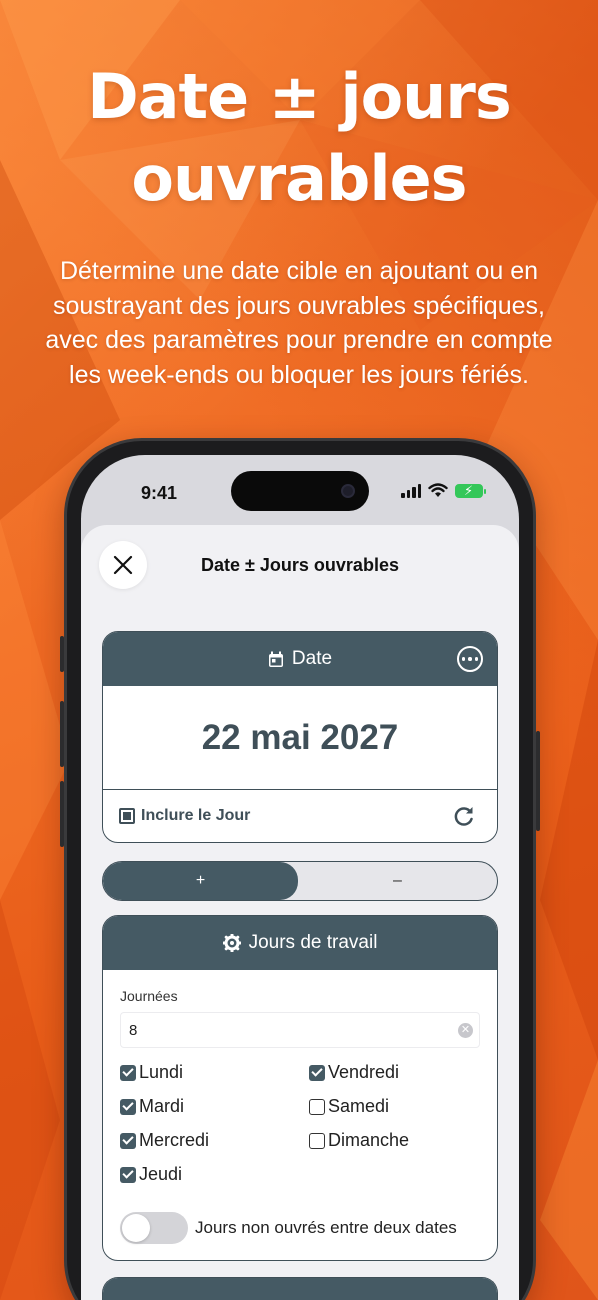 The image size is (598, 1300). Describe the element at coordinates (300, 565) in the screenshot. I see `sheet-title: Date ± Jours ouvrables` at that location.